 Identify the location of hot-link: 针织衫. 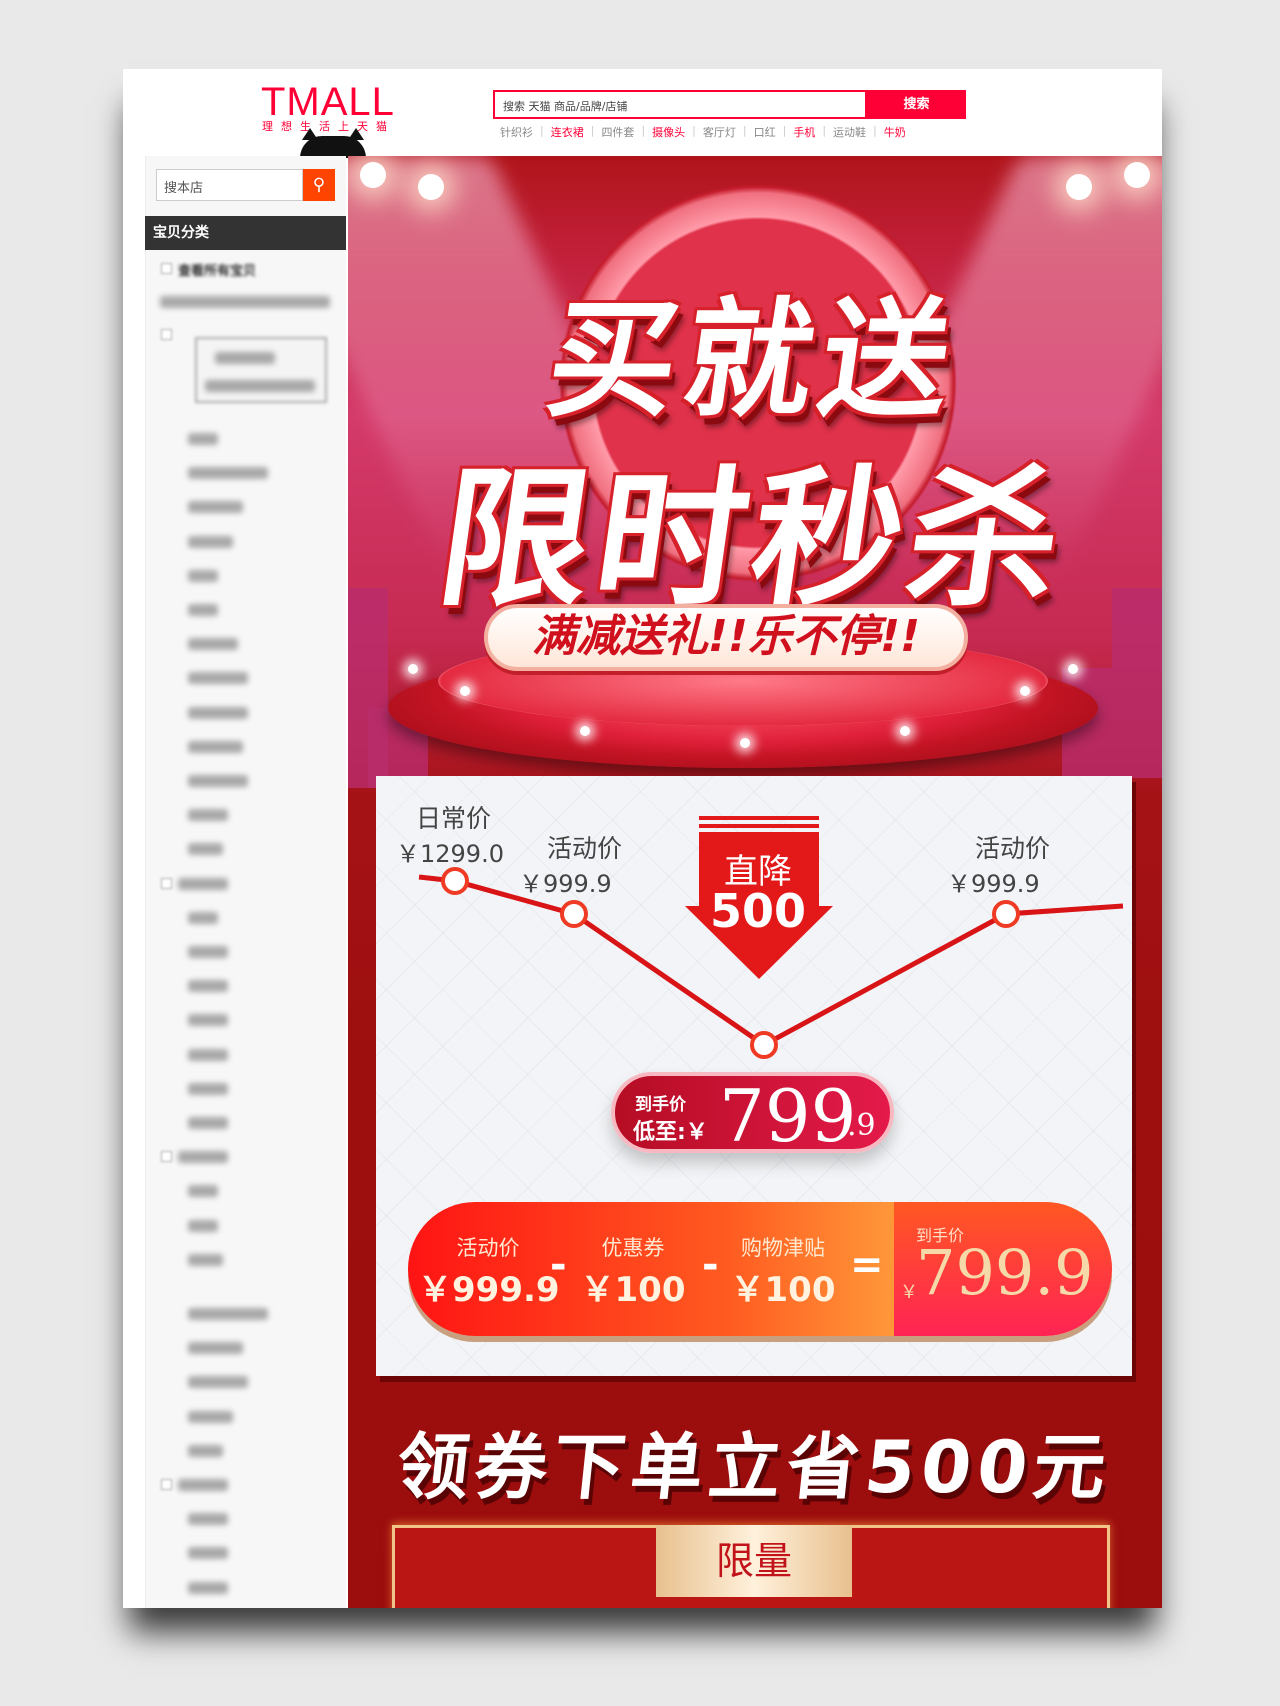
(516, 132).